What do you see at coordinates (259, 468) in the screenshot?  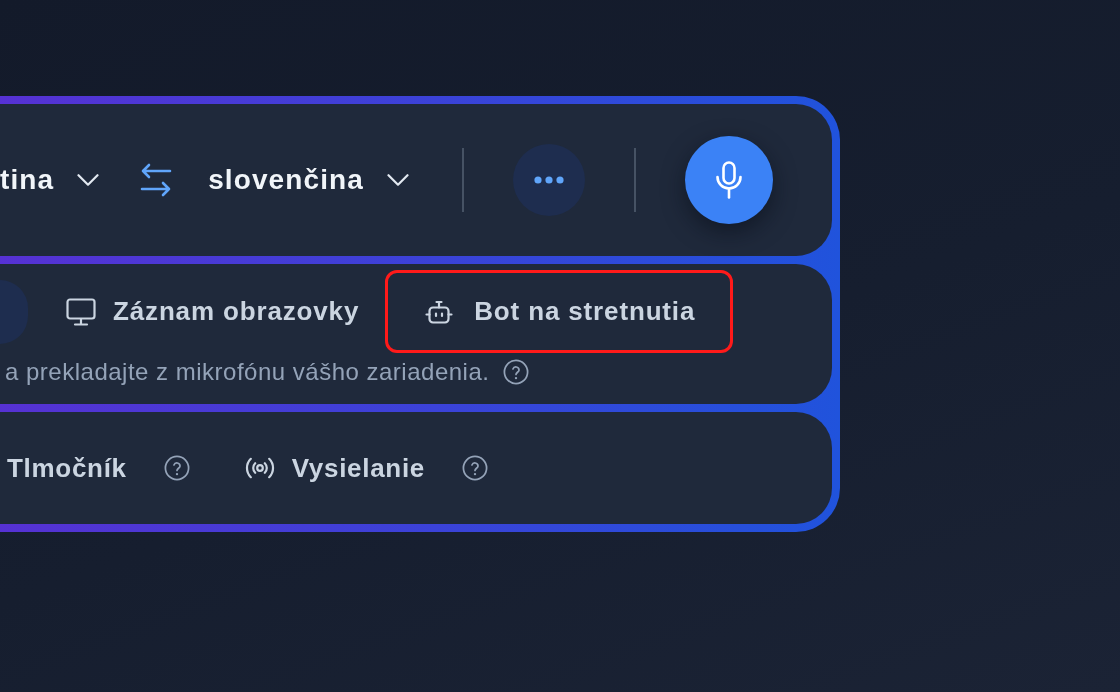 I see `broadcast-icon` at bounding box center [259, 468].